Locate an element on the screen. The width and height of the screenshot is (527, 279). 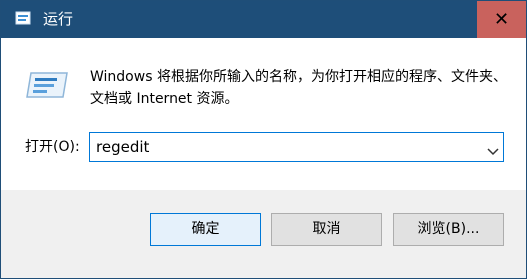
ok-button: 确定 is located at coordinates (205, 229).